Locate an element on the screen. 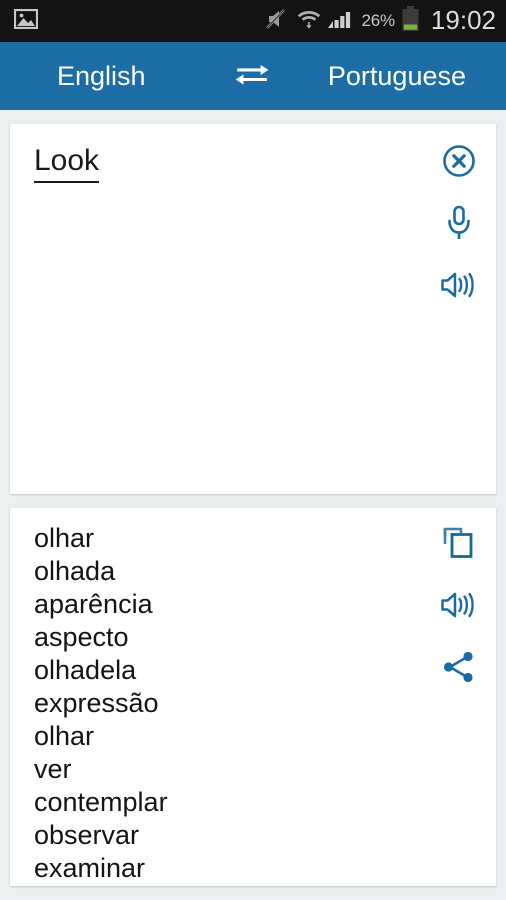 This screenshot has width=506, height=900. source-language-button: English is located at coordinates (101, 76).